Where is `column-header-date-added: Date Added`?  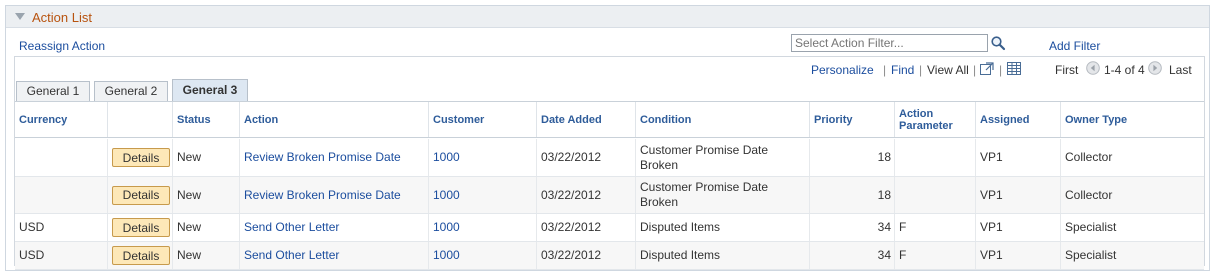
column-header-date-added: Date Added is located at coordinates (585, 119).